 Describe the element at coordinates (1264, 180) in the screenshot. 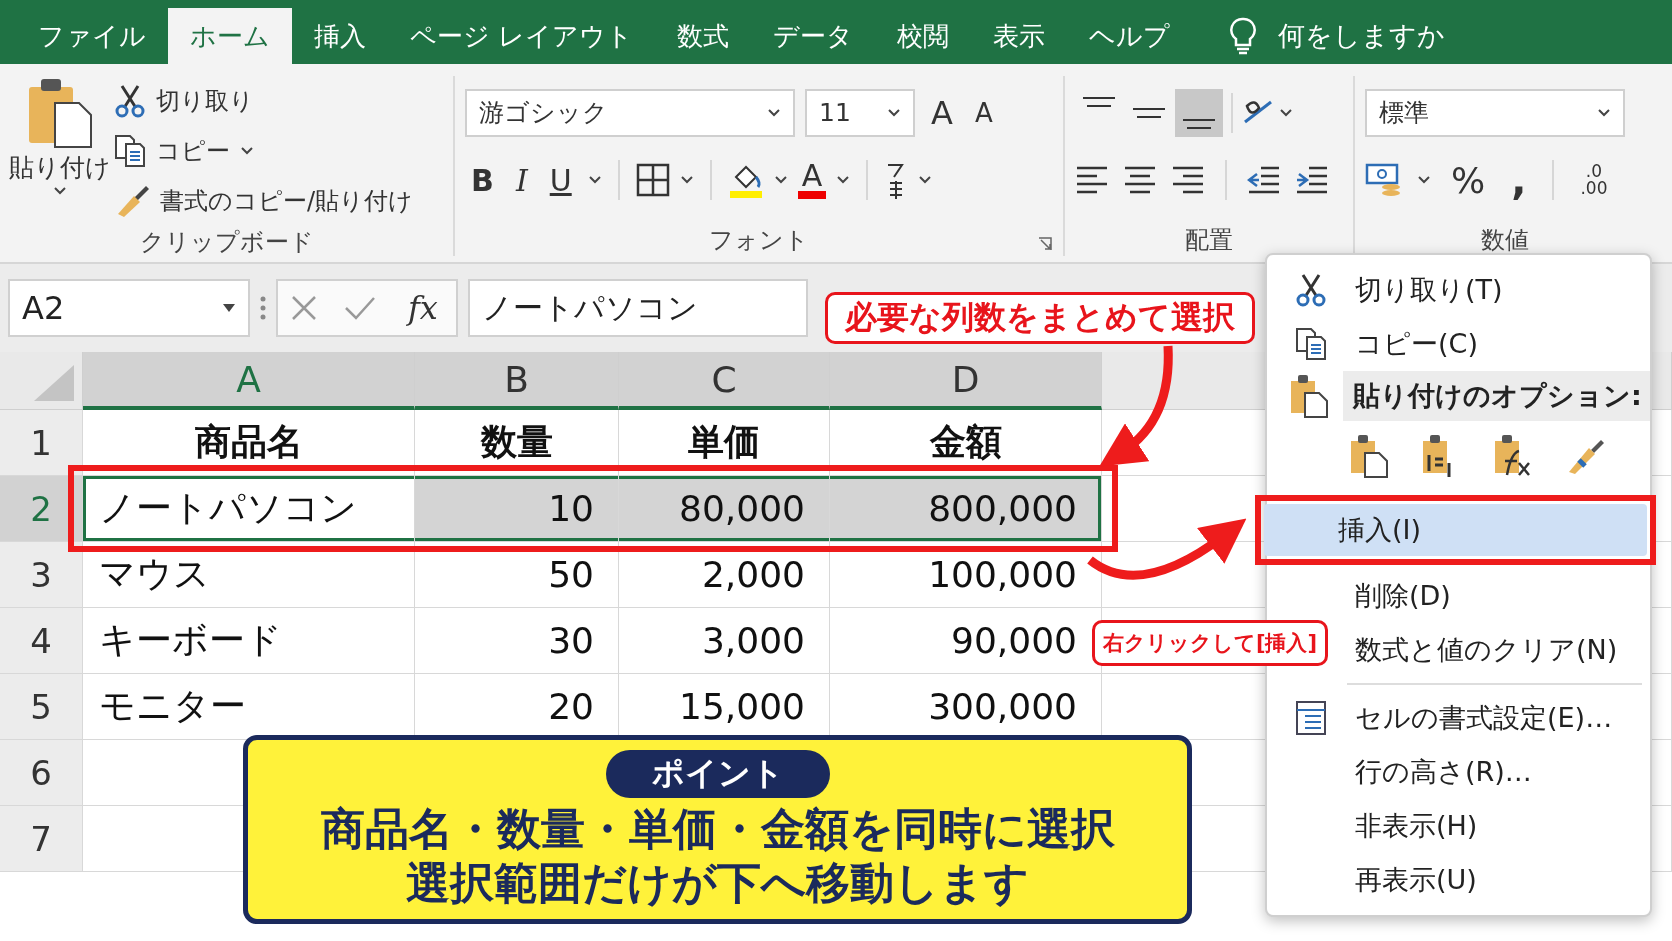

I see `decrease-indent-icon` at that location.